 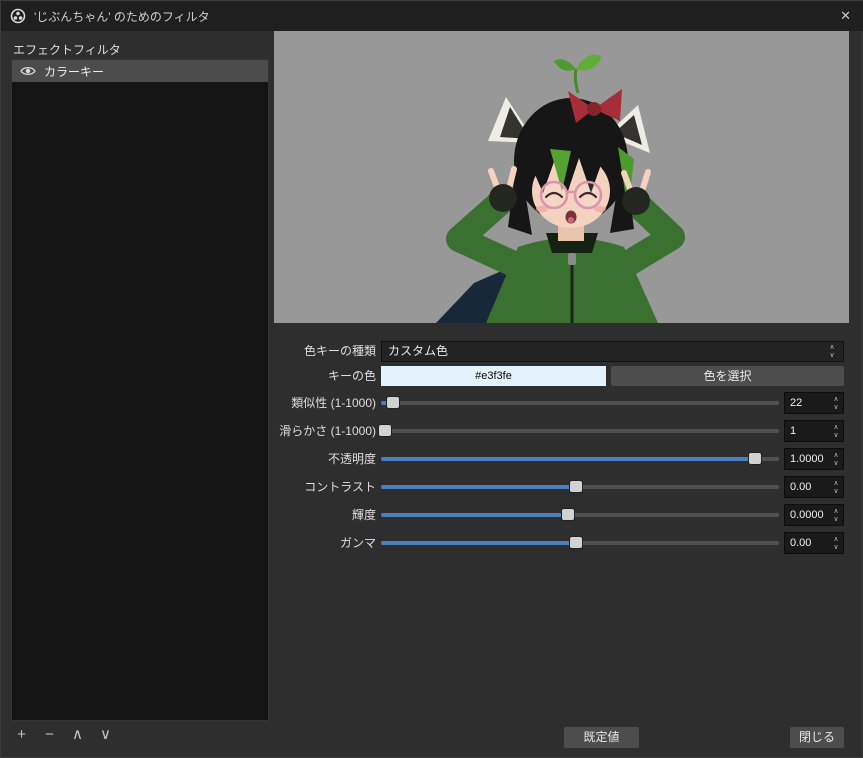 I want to click on move-filter-up-button: ∧, so click(x=77, y=735).